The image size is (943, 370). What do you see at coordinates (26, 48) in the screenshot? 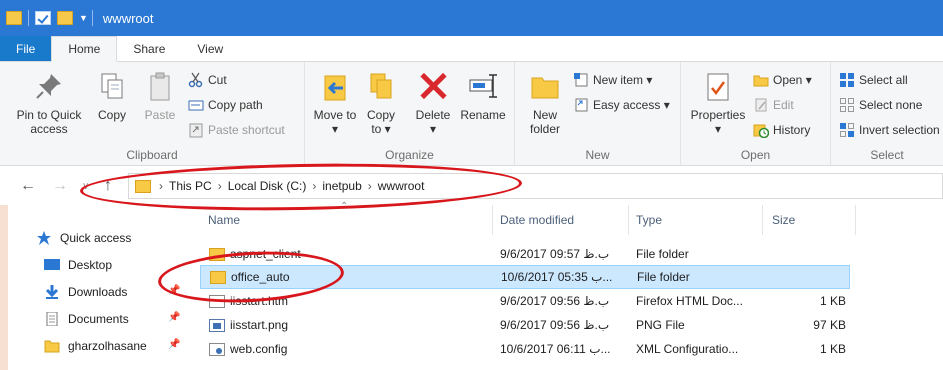
I see `tab-file: File` at bounding box center [26, 48].